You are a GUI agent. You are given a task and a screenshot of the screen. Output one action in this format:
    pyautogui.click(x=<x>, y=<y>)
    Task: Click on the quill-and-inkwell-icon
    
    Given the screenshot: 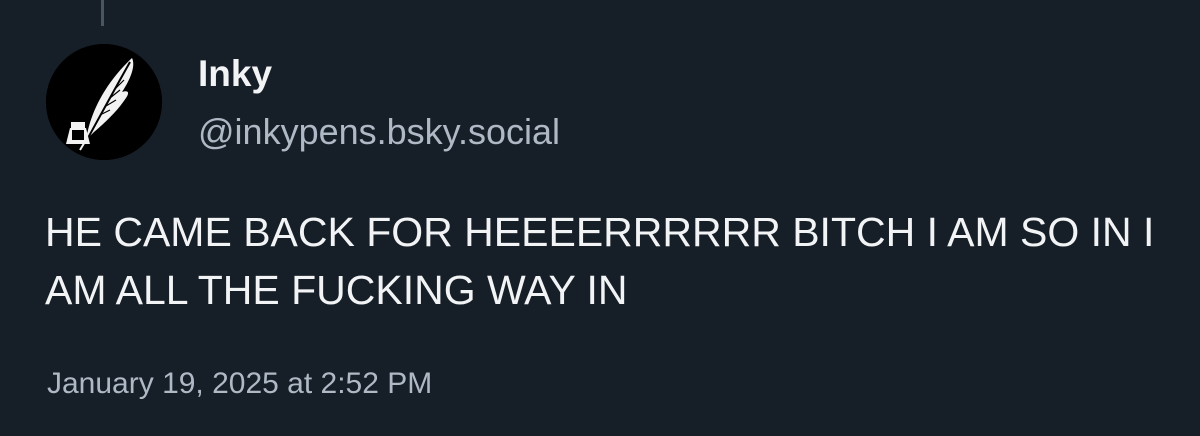 What is the action you would take?
    pyautogui.click(x=104, y=102)
    